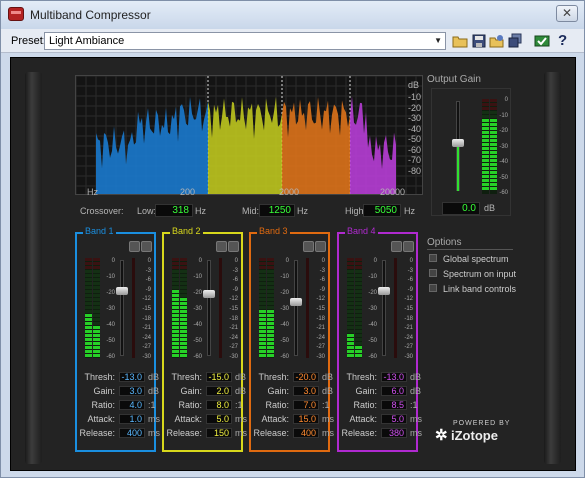 The image size is (585, 478). What do you see at coordinates (458, 143) in the screenshot?
I see `output-gain-fader-knob` at bounding box center [458, 143].